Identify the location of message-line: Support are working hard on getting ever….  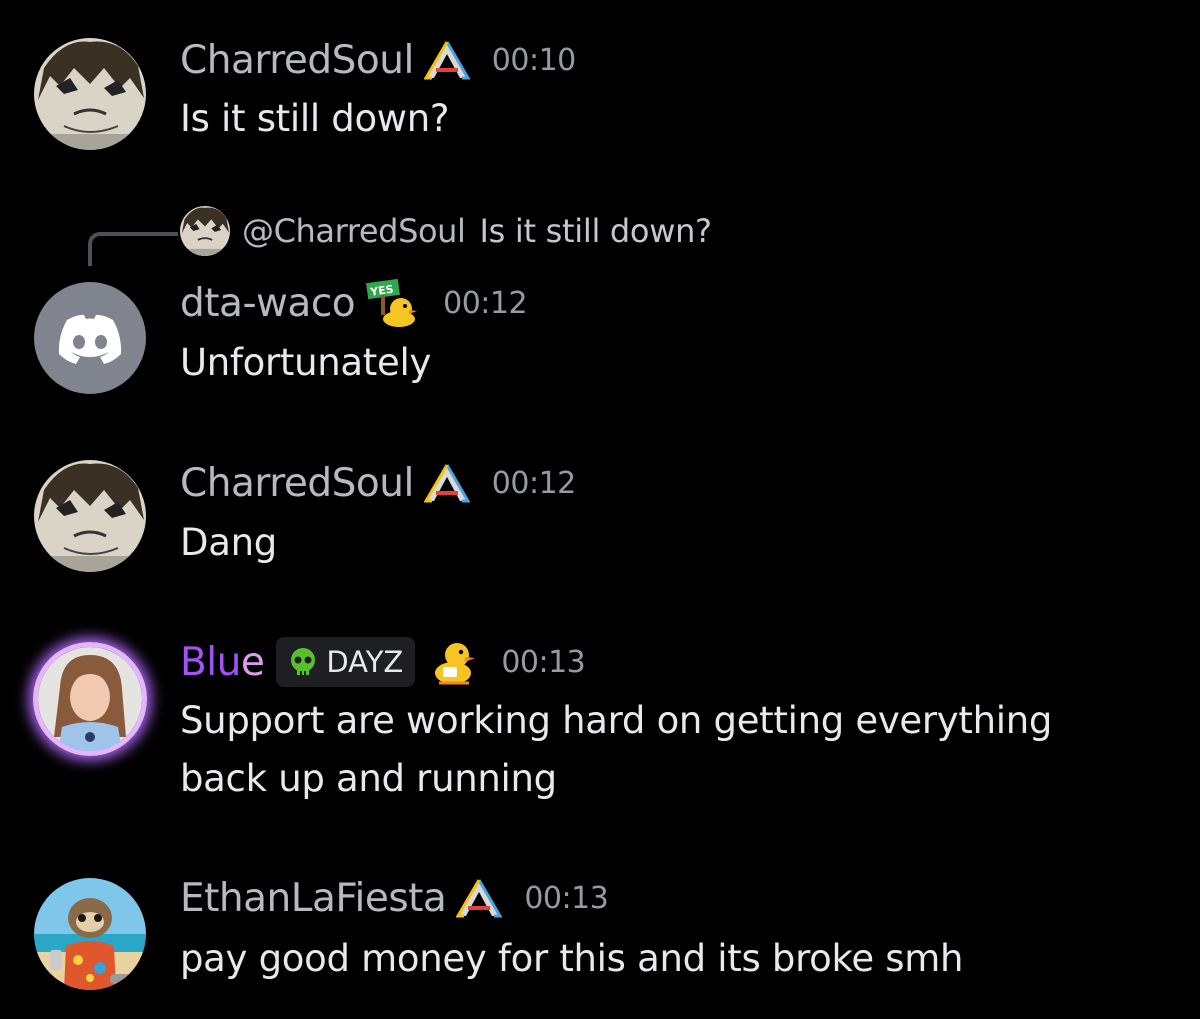
(616, 720).